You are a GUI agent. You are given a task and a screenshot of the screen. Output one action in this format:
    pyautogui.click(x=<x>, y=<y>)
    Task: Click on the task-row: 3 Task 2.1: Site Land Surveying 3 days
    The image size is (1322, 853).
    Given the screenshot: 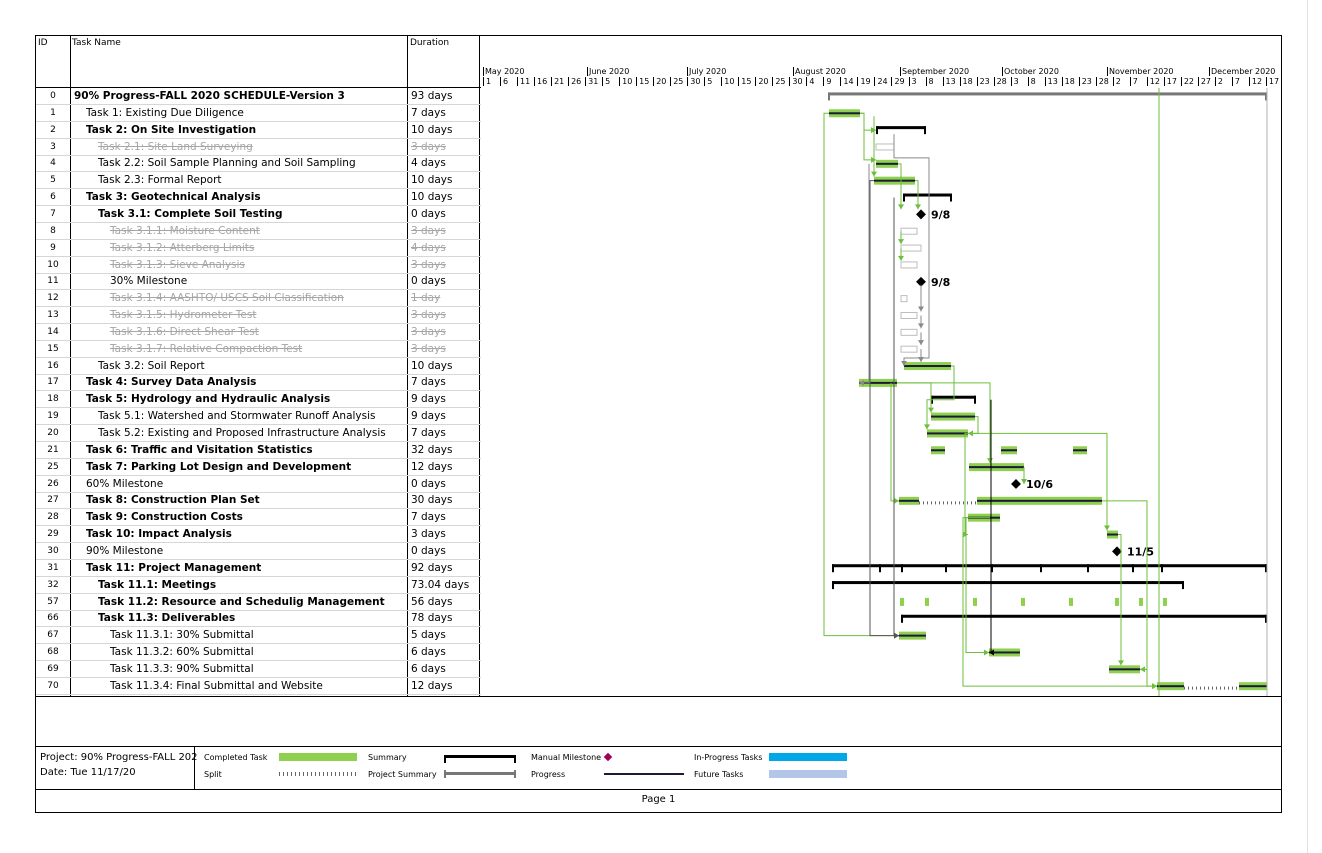 What is the action you would take?
    pyautogui.click(x=258, y=147)
    